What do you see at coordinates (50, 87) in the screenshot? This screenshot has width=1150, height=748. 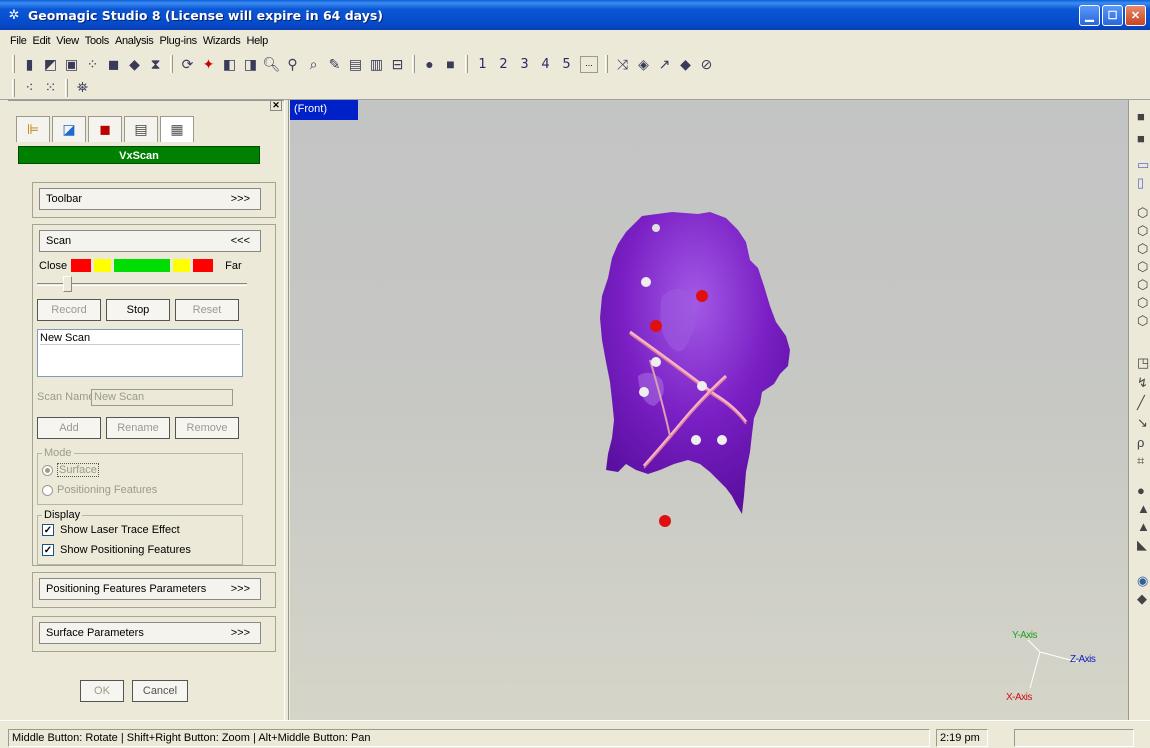 I see `points-tool2-icon: ⁙` at bounding box center [50, 87].